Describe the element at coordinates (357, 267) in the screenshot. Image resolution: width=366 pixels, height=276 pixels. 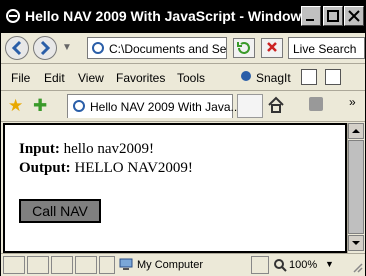
I see `resize-grip-icon` at that location.